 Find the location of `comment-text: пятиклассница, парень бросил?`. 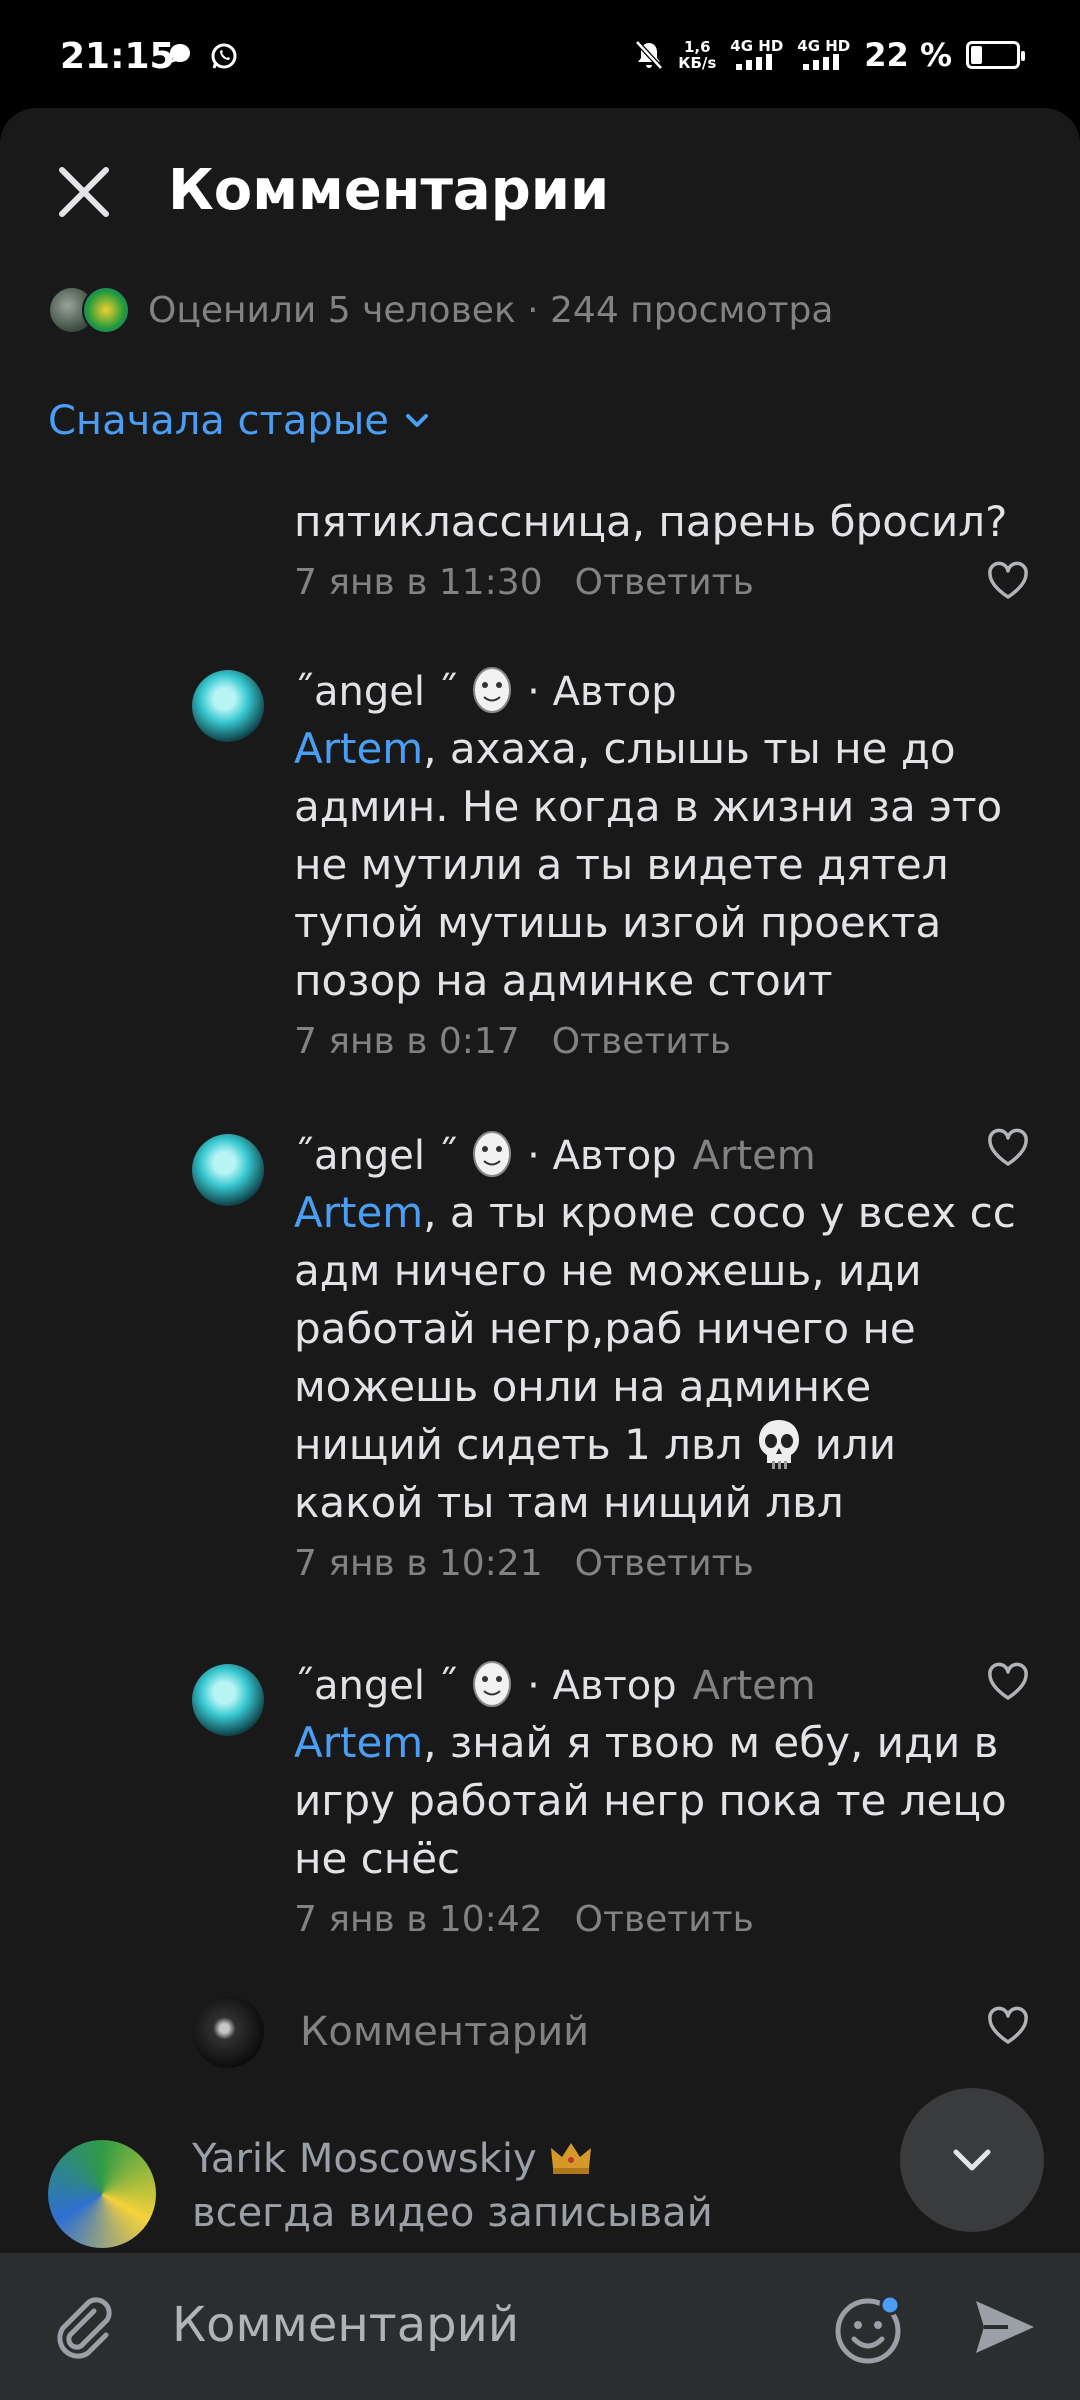

comment-text: пятиклассница, парень бросил? is located at coordinates (651, 521).